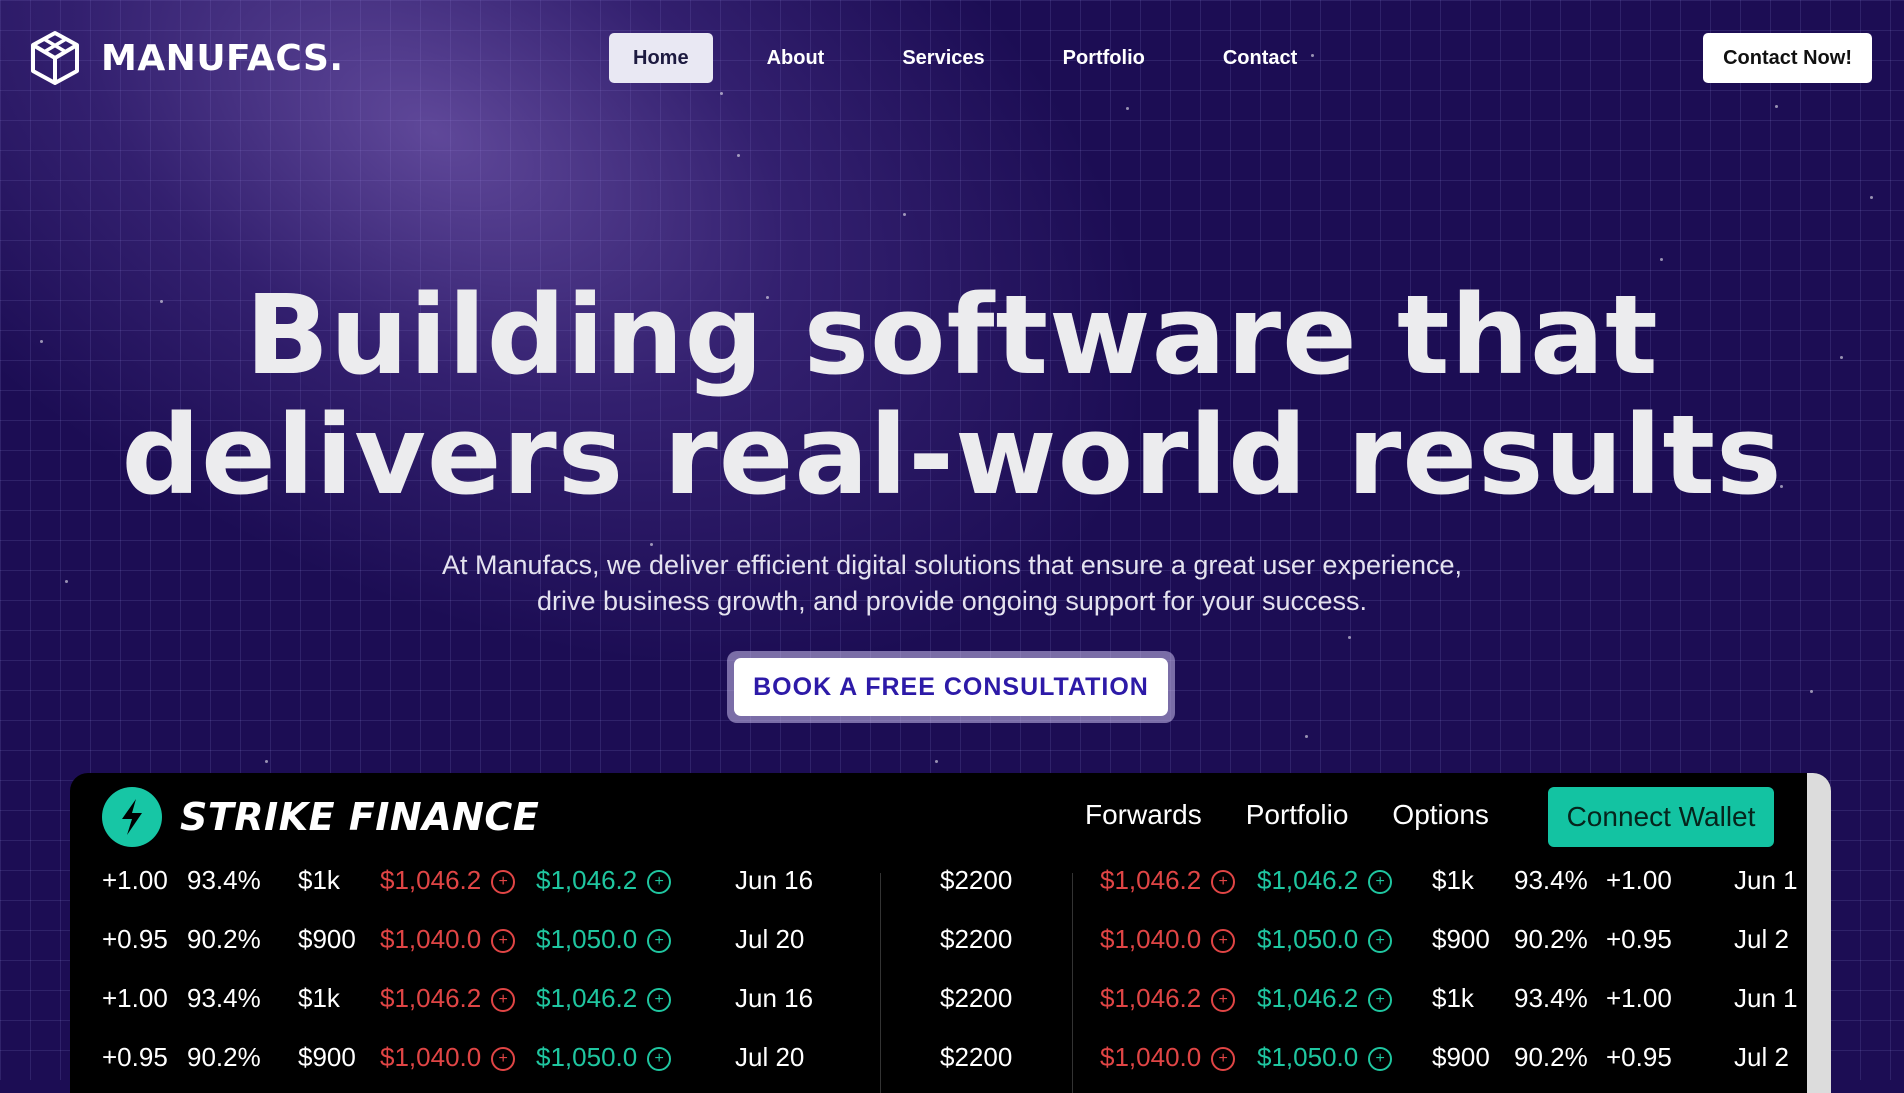 This screenshot has height=1093, width=1904. I want to click on cell-value: Jun 16, so click(774, 880).